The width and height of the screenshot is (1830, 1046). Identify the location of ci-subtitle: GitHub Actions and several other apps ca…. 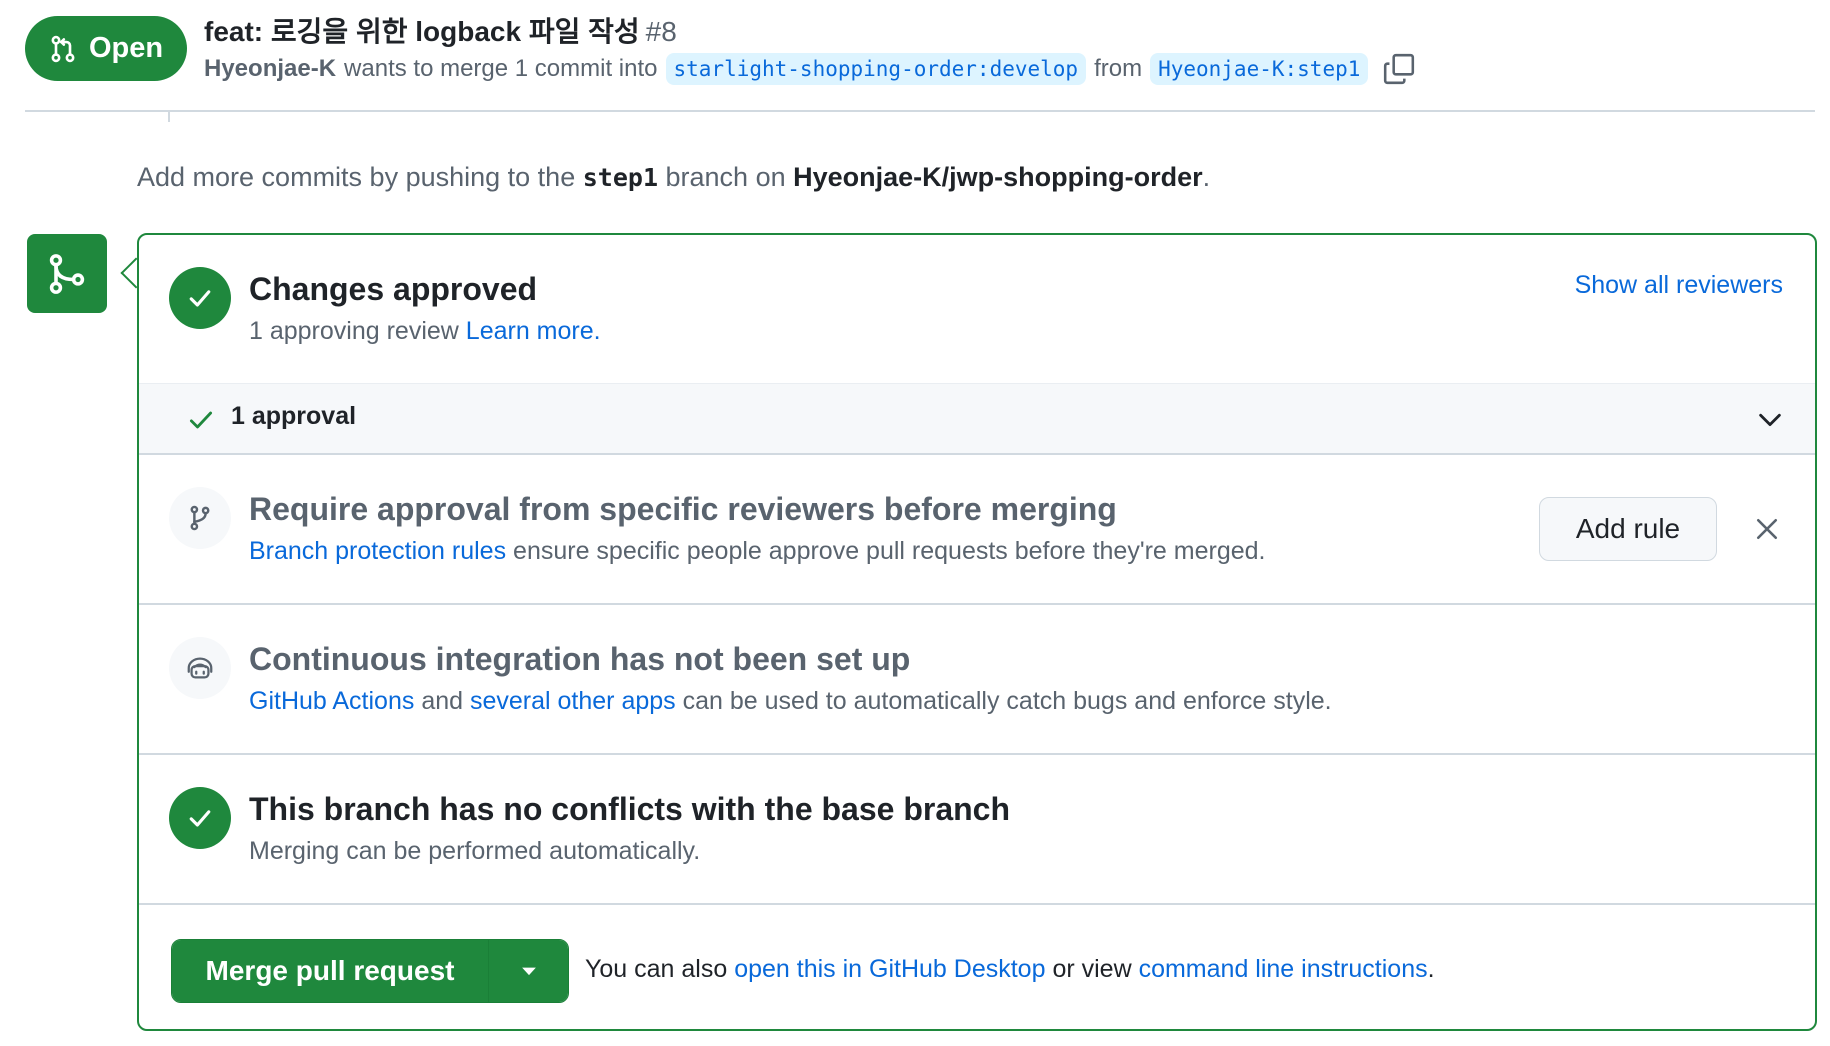
(790, 701).